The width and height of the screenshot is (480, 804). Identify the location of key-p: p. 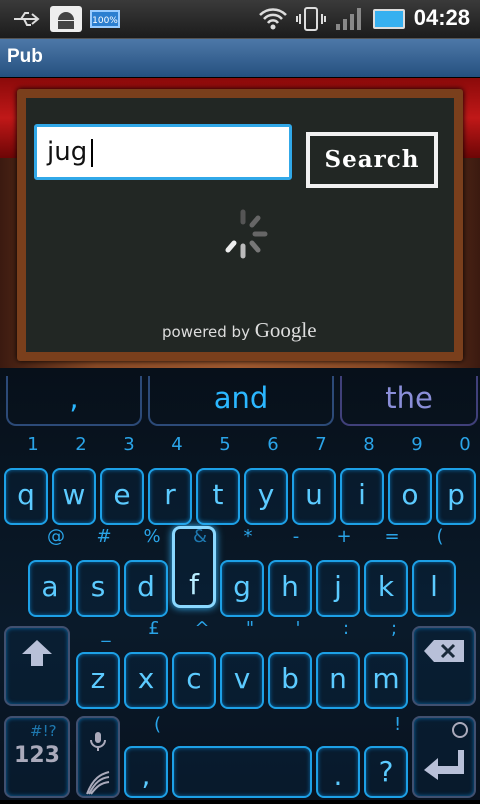
(456, 496).